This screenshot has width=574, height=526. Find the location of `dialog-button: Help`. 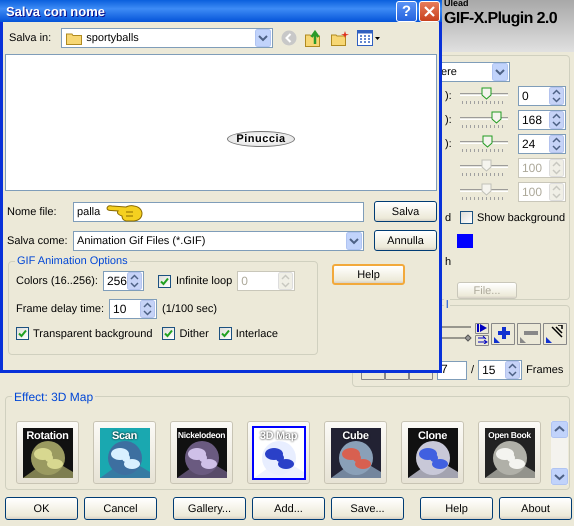

dialog-button: Help is located at coordinates (456, 508).